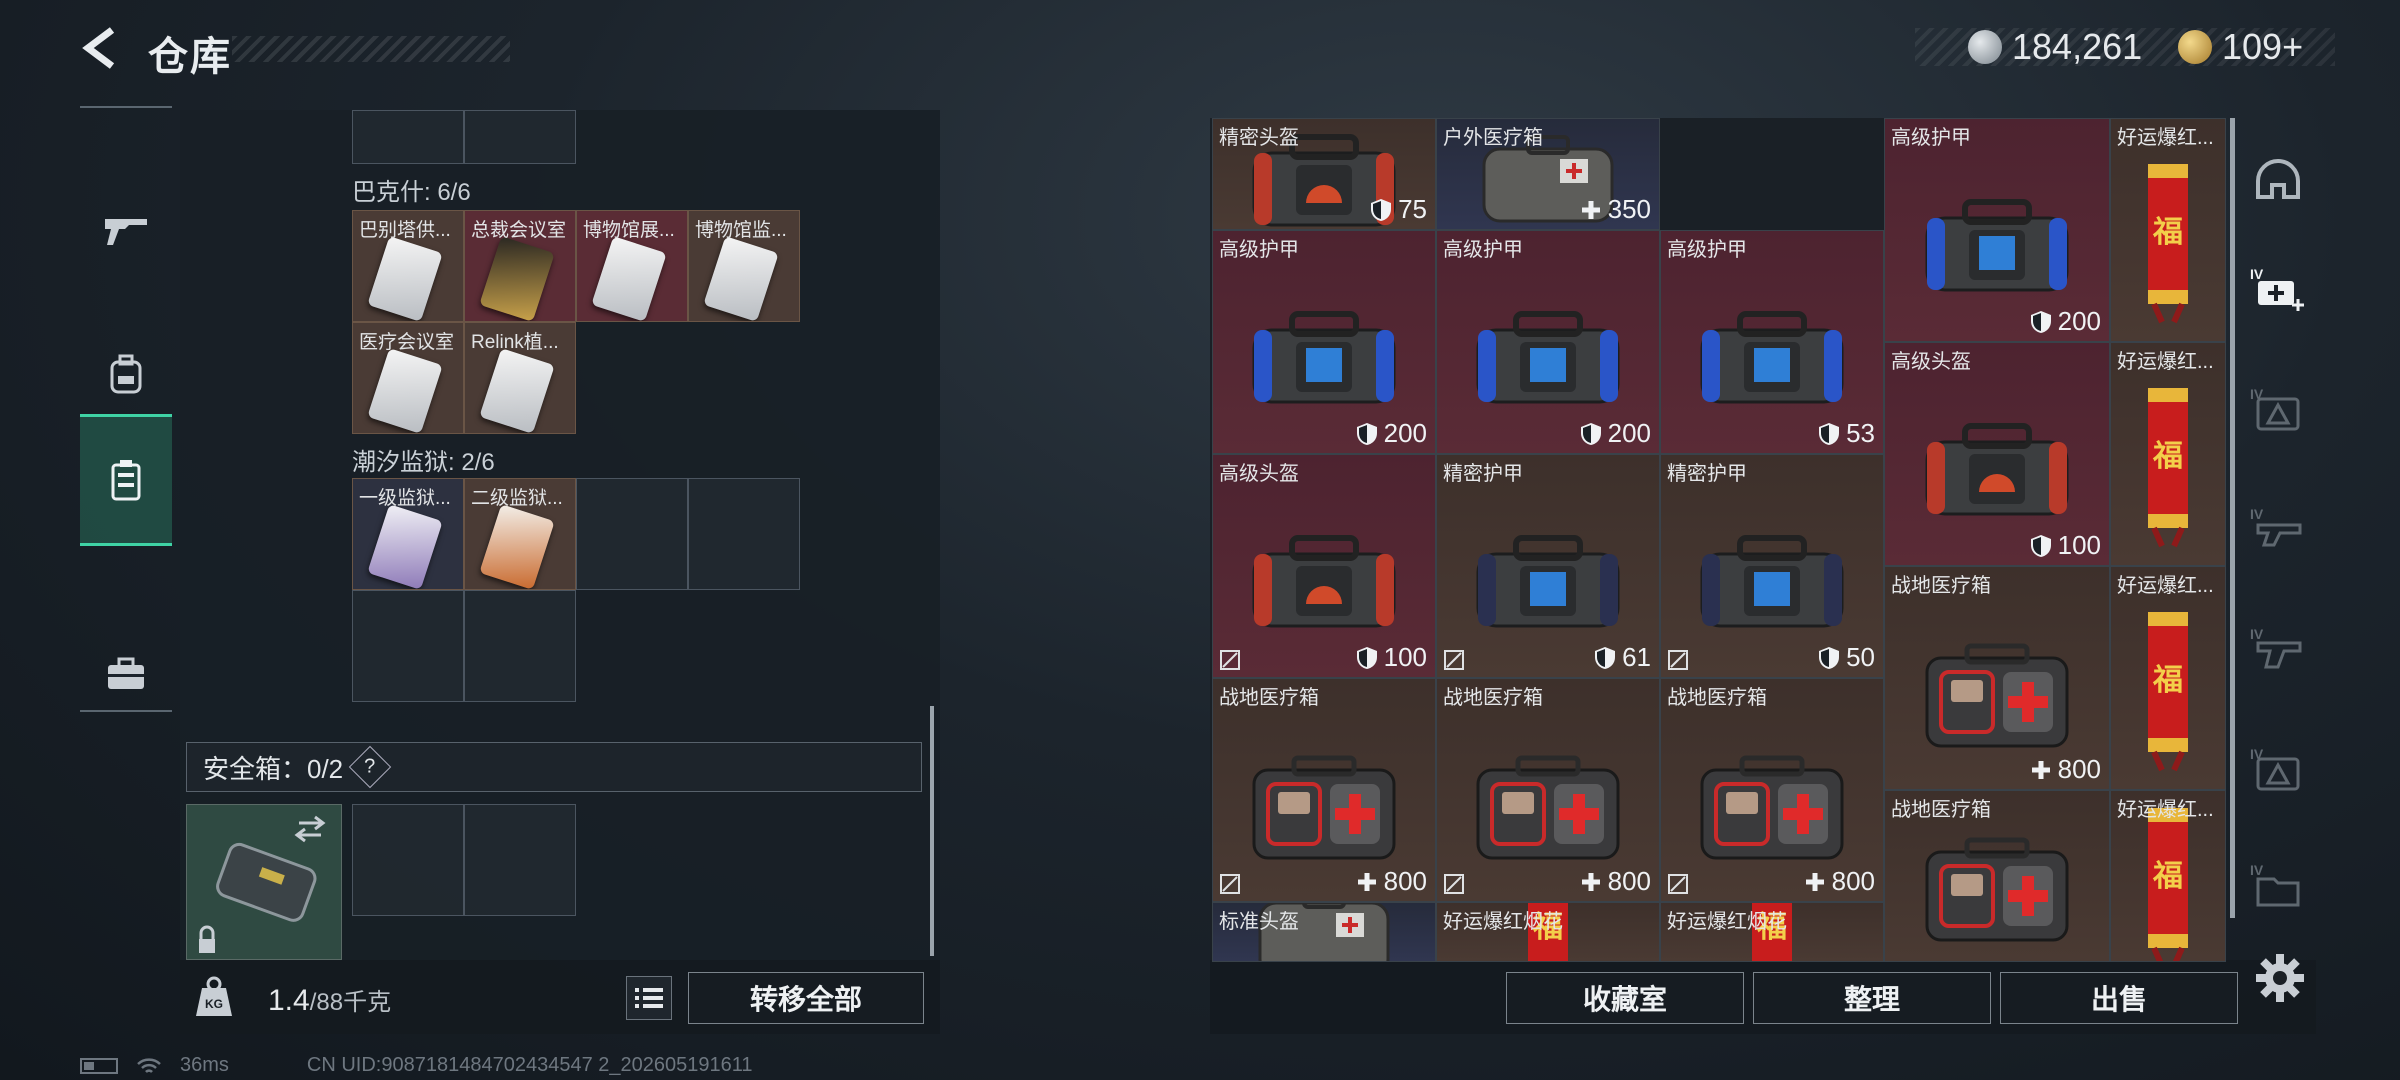 This screenshot has width=2400, height=1080. What do you see at coordinates (2278, 649) in the screenshot?
I see `tab-category-5: IV` at bounding box center [2278, 649].